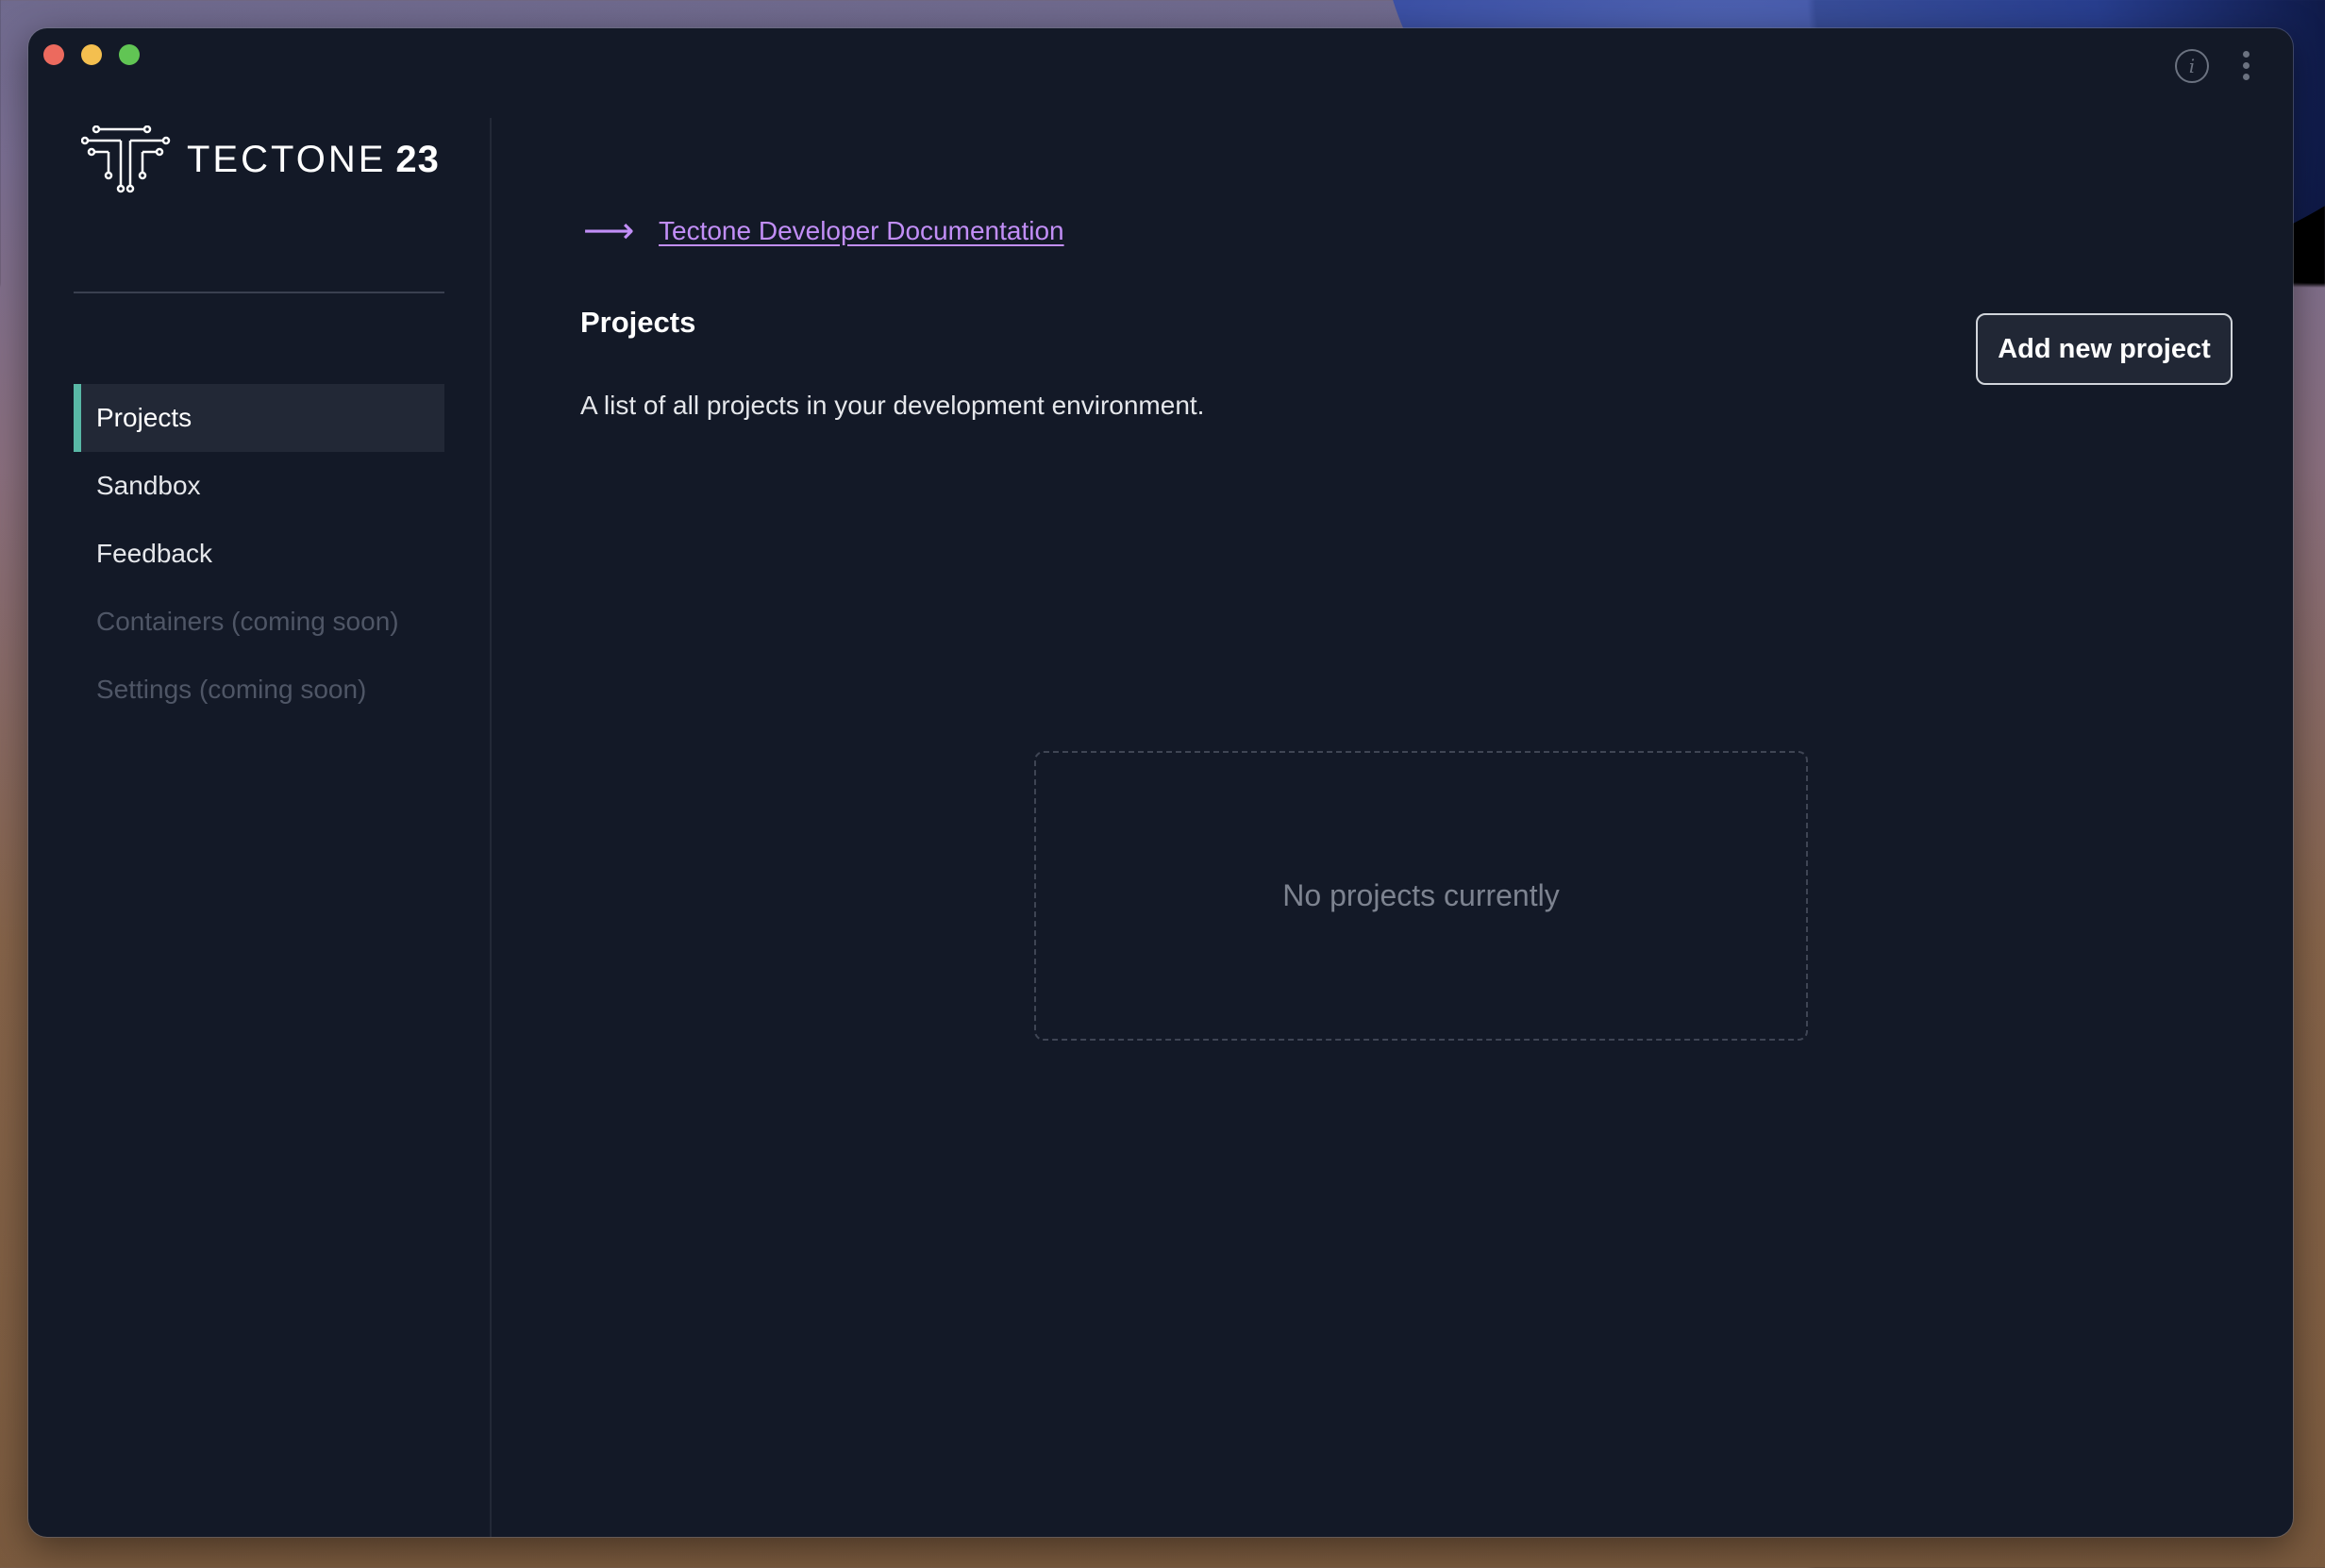 The width and height of the screenshot is (2325, 1568). I want to click on brand-number: 23, so click(418, 159).